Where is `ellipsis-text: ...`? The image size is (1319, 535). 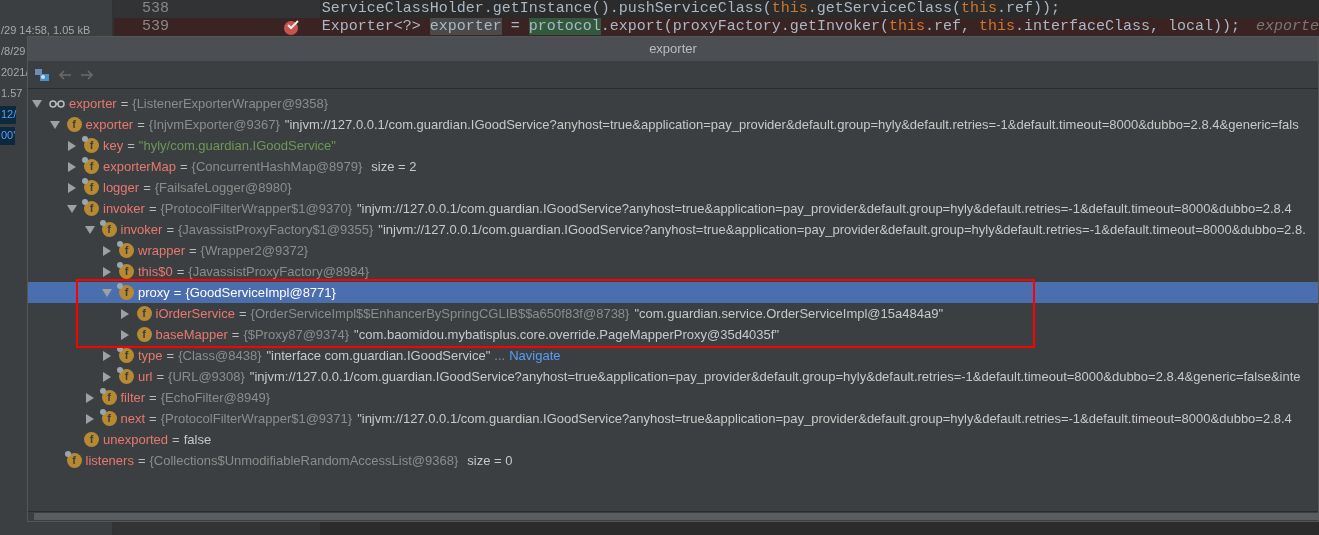
ellipsis-text: ... is located at coordinates (500, 355).